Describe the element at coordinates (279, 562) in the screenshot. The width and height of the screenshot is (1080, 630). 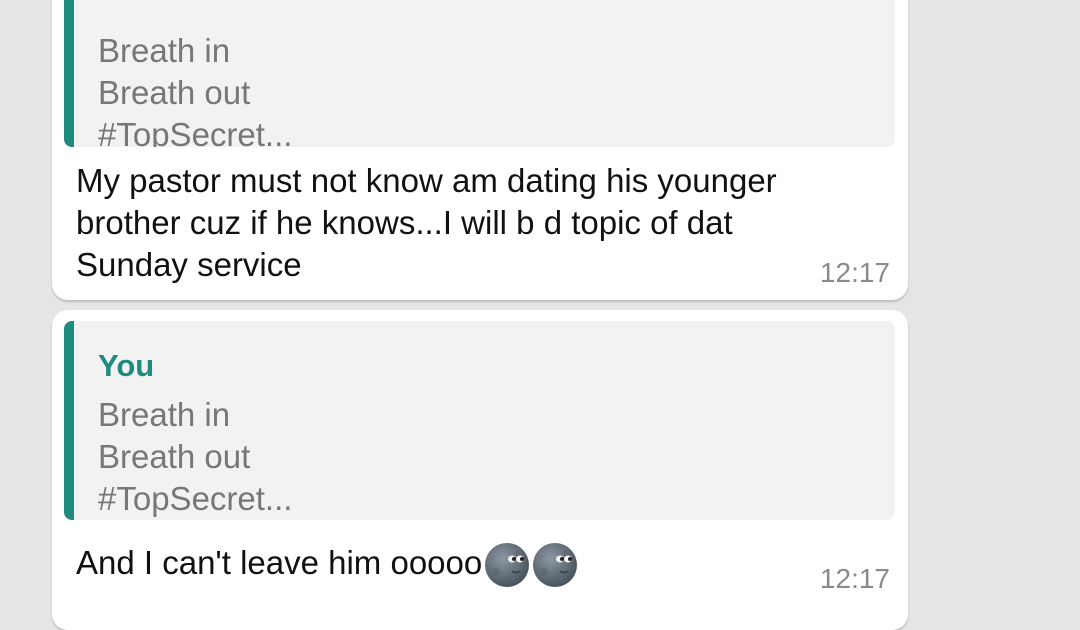
I see `message-text-content: And I can't leave him ooooo` at that location.